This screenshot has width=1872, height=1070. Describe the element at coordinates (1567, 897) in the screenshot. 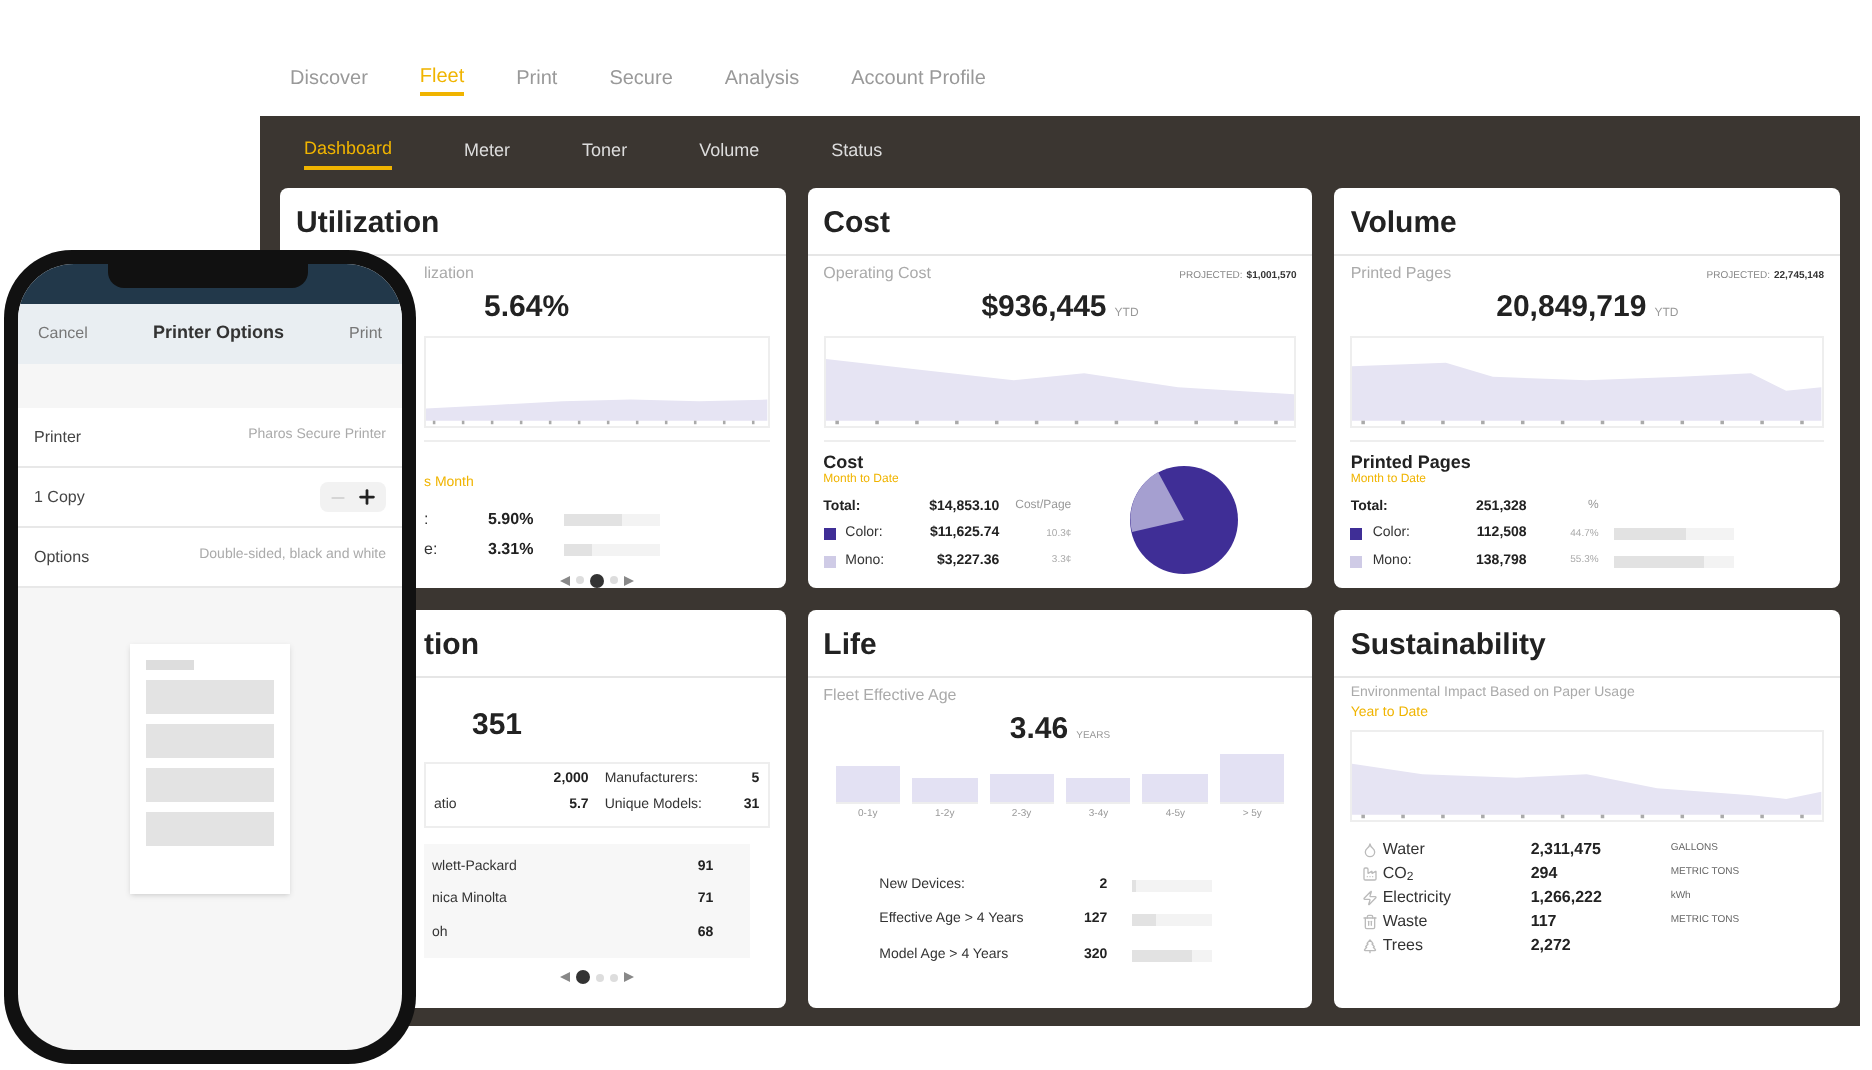

I see `impact-value: 1,266,222` at that location.